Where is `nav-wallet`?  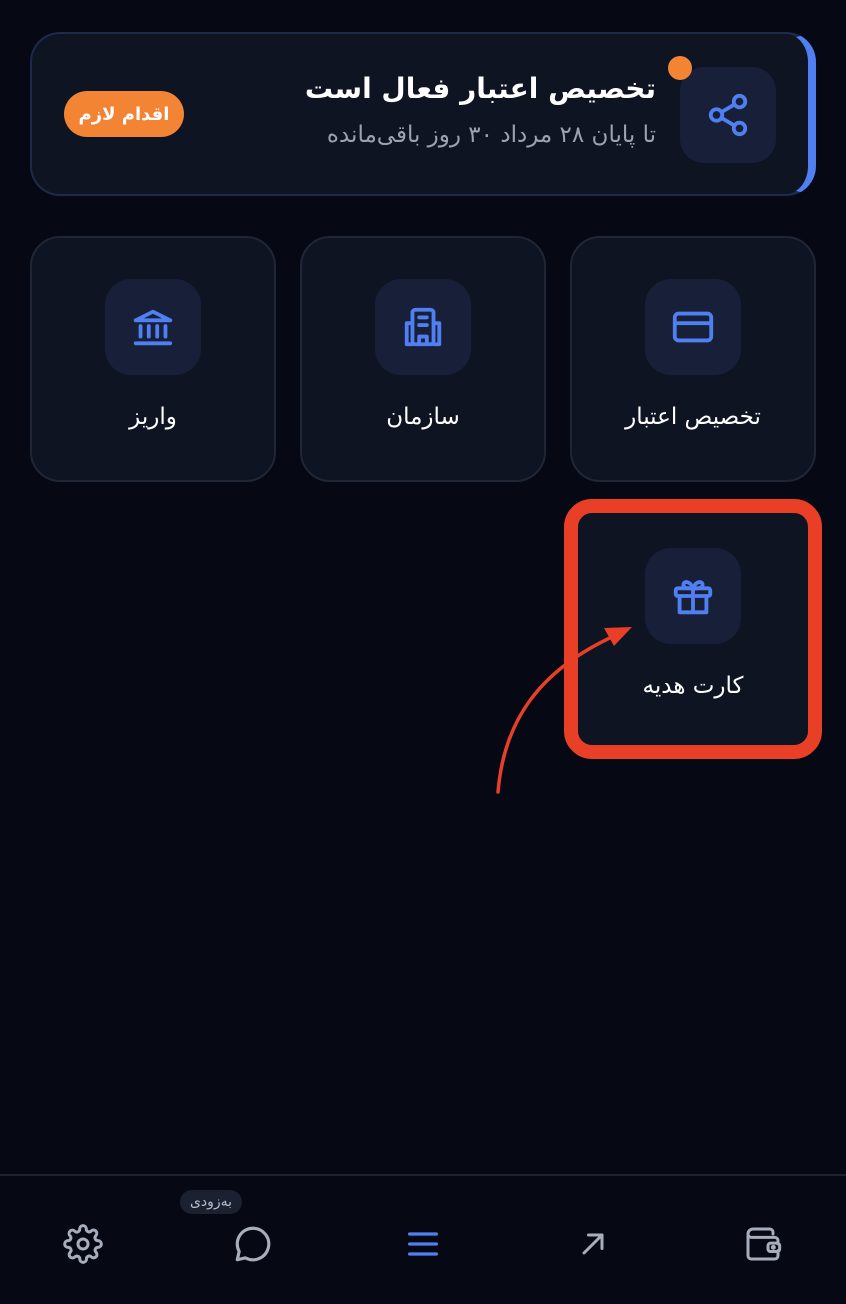 nav-wallet is located at coordinates (763, 1244).